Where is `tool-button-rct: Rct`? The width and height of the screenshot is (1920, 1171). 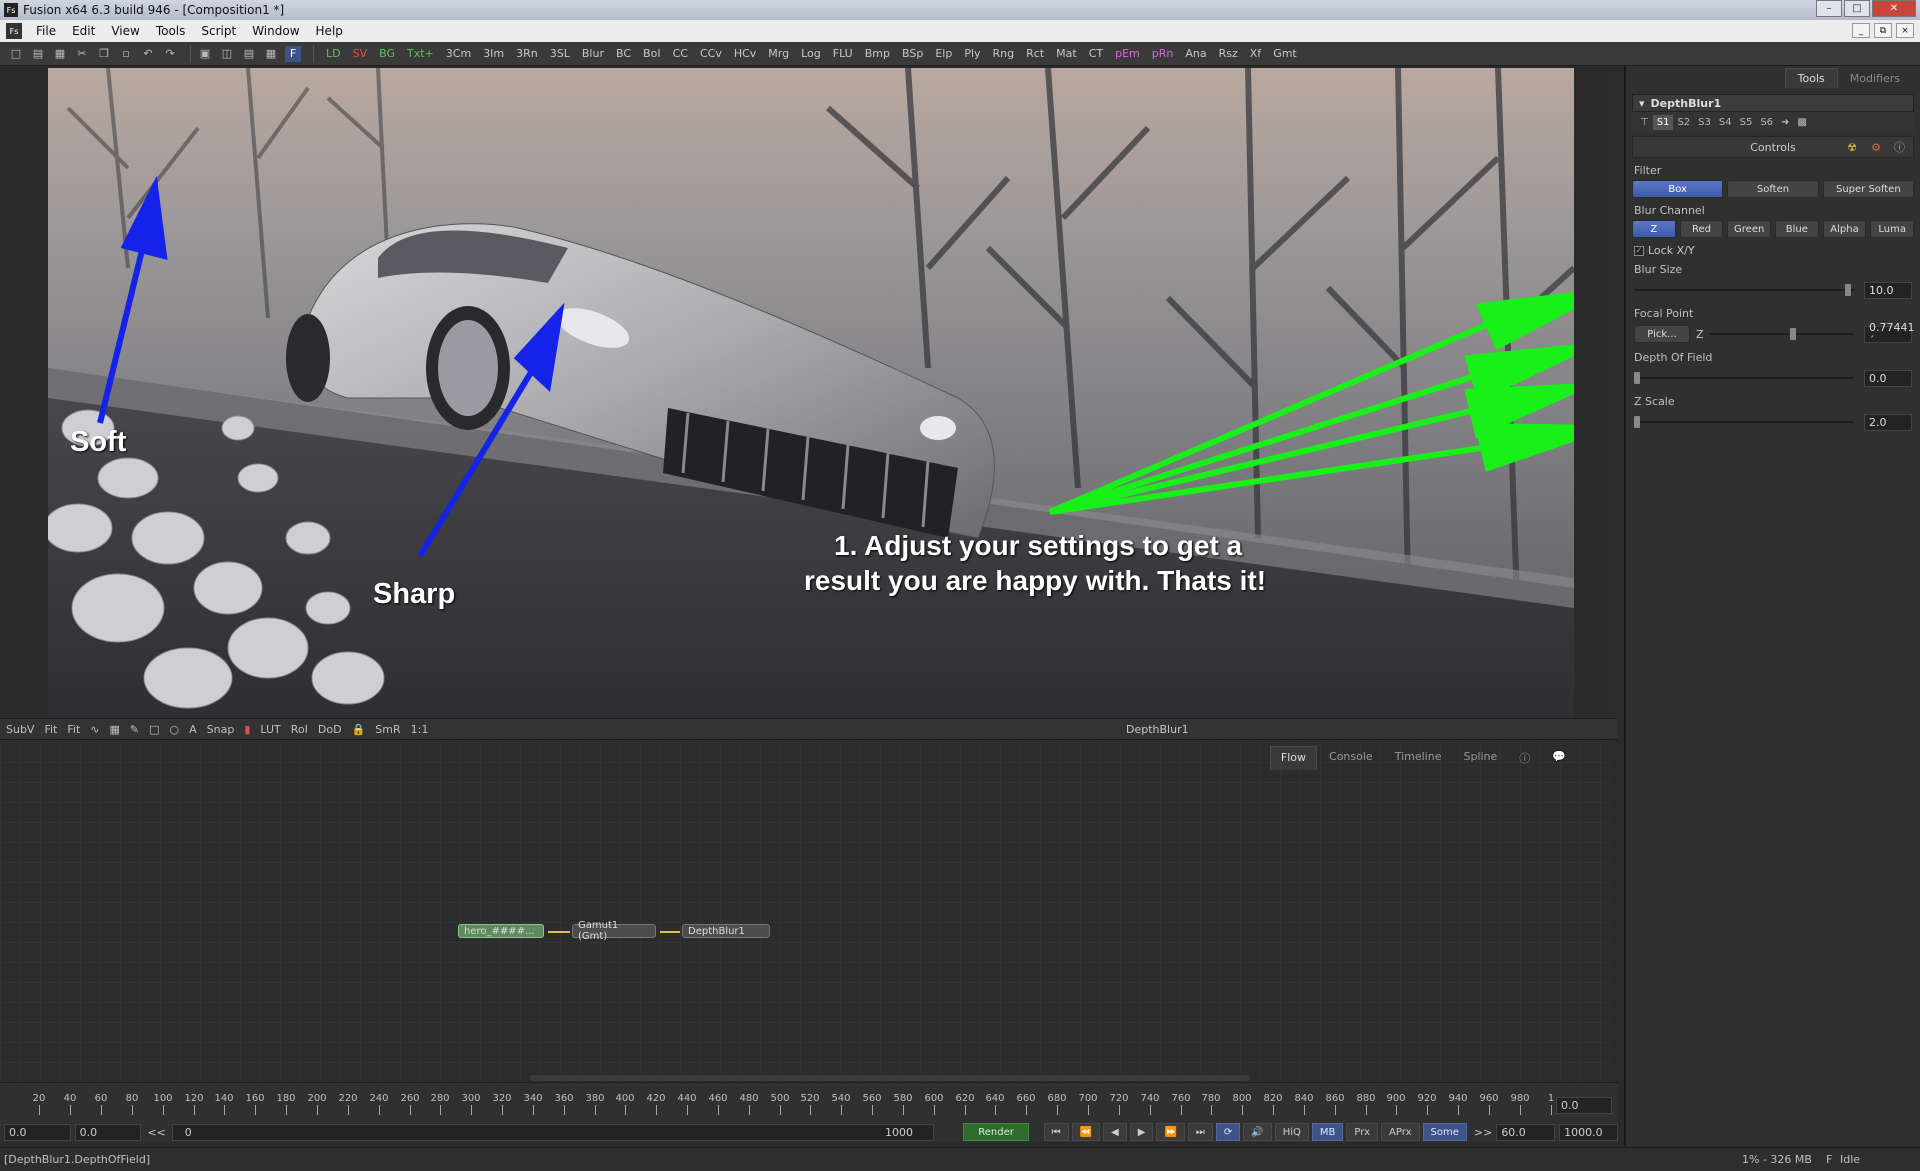 tool-button-rct: Rct is located at coordinates (1035, 53).